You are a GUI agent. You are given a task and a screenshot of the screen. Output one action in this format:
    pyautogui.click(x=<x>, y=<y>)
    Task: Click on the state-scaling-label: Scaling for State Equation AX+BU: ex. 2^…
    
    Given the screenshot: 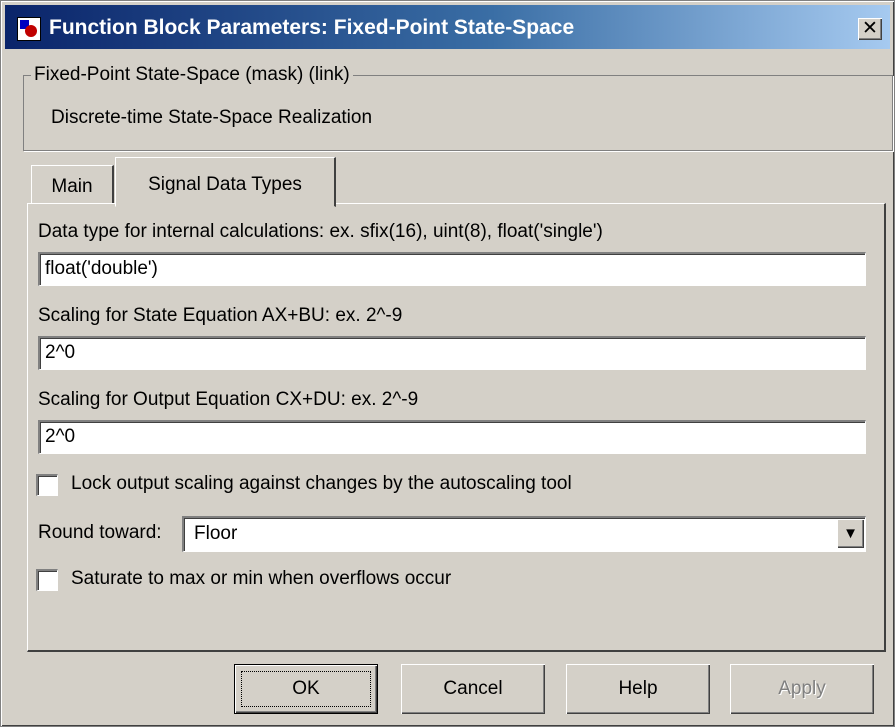 What is the action you would take?
    pyautogui.click(x=220, y=315)
    